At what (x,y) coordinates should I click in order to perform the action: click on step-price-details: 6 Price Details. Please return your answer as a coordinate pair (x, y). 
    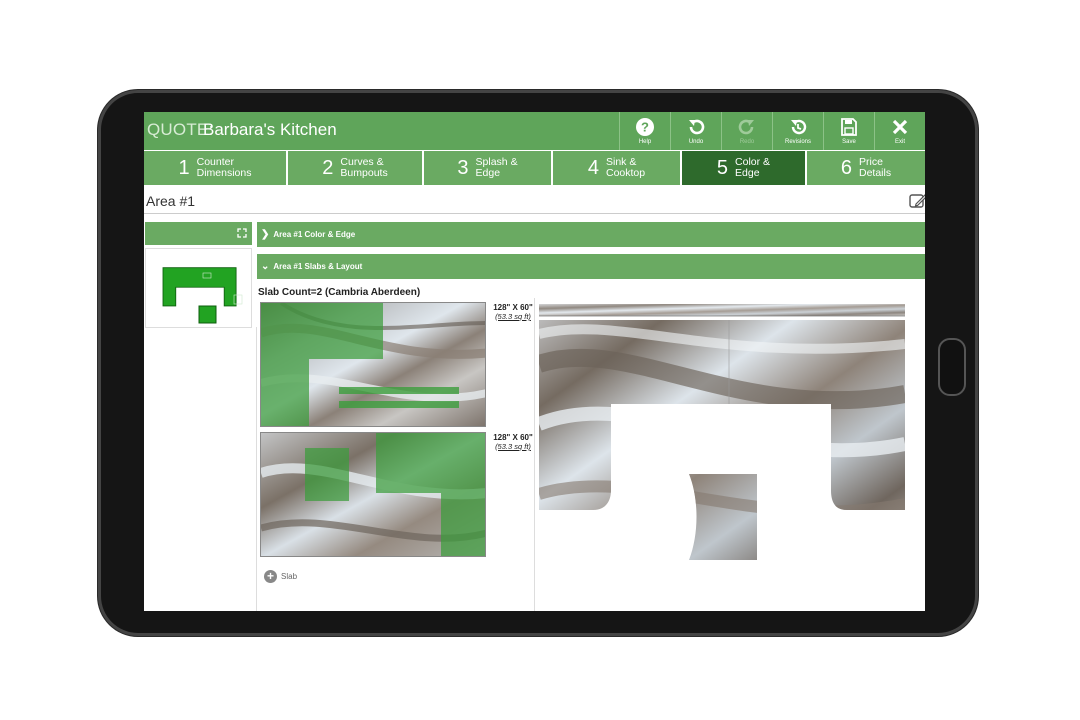
    Looking at the image, I should click on (866, 168).